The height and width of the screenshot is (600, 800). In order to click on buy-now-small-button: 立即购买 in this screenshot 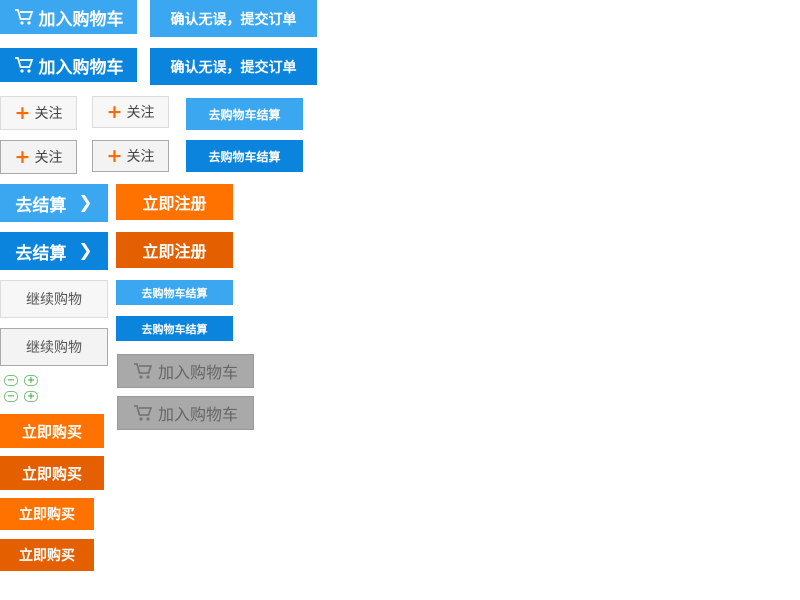, I will do `click(47, 514)`.